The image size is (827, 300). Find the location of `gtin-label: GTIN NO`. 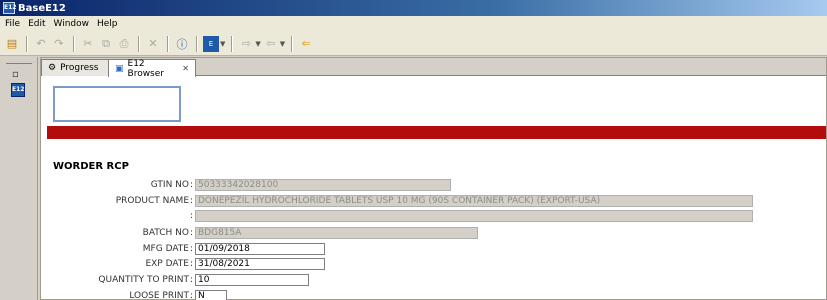

gtin-label: GTIN NO is located at coordinates (169, 185).